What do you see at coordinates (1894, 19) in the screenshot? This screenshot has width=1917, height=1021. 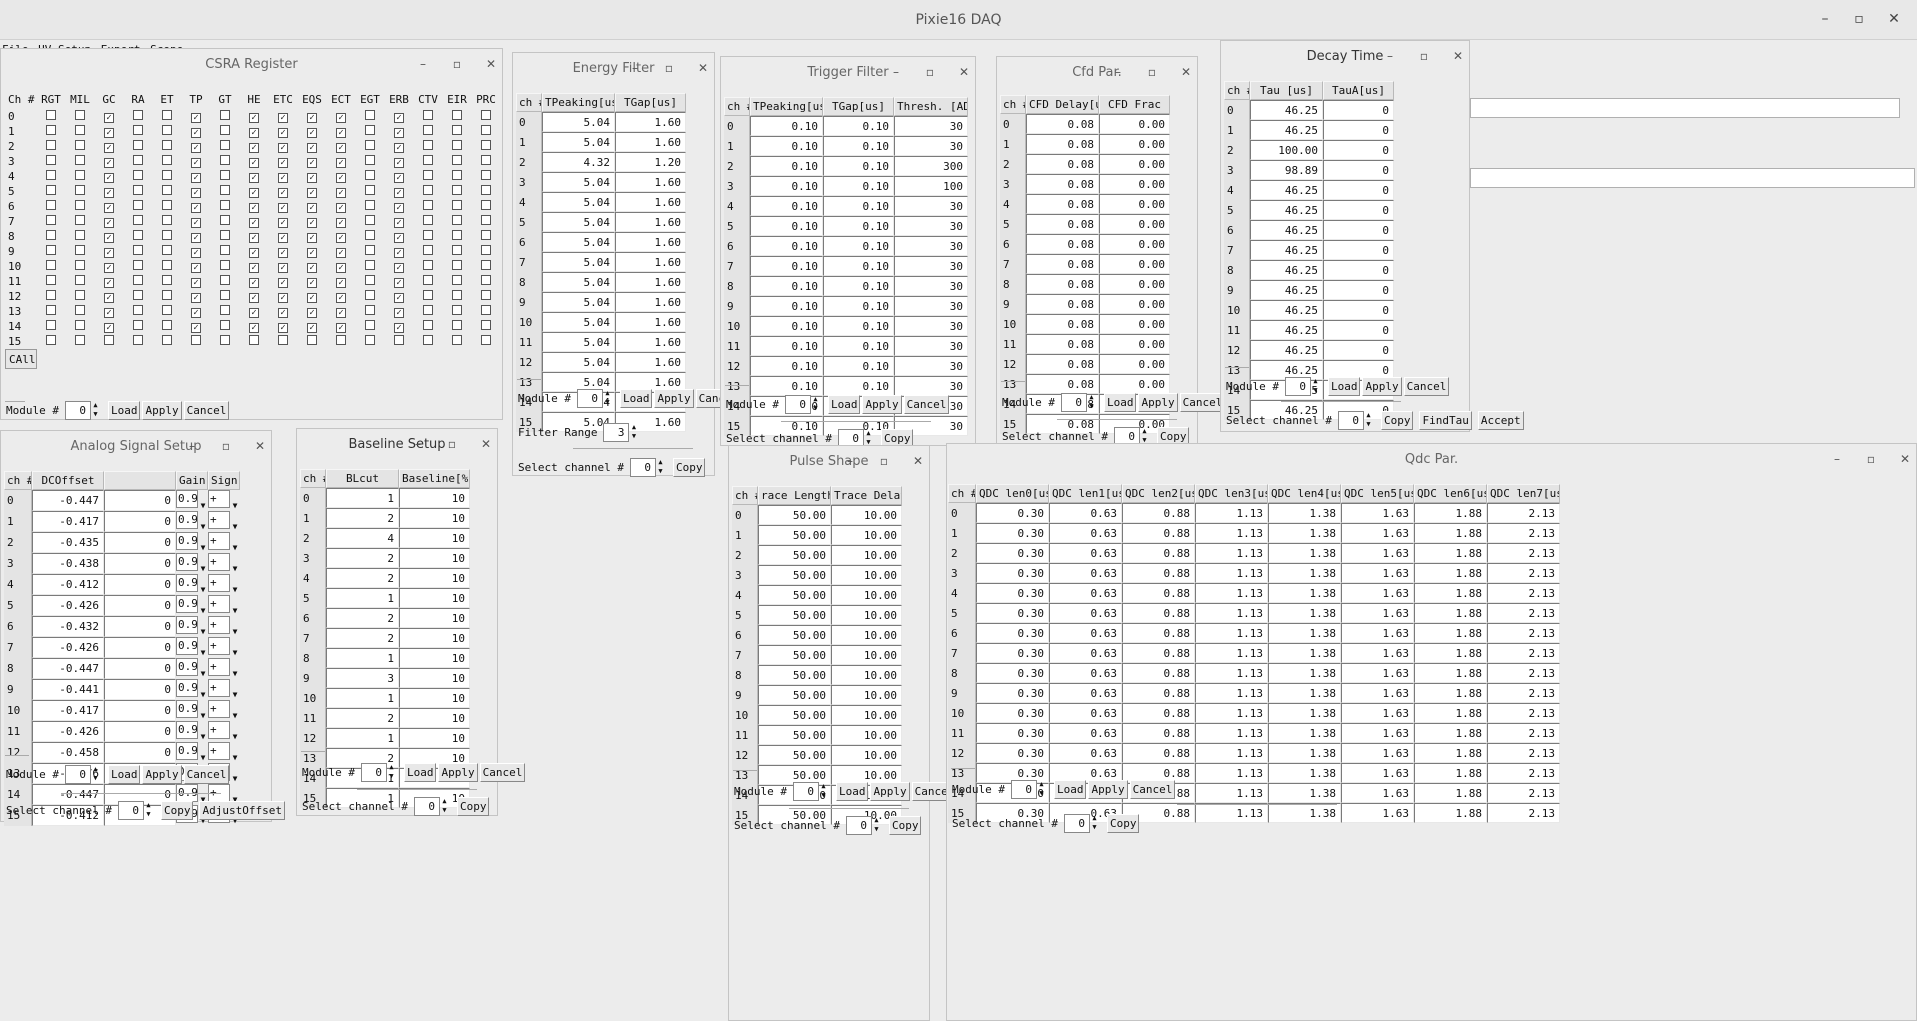 I see `app-close-button: ✕` at bounding box center [1894, 19].